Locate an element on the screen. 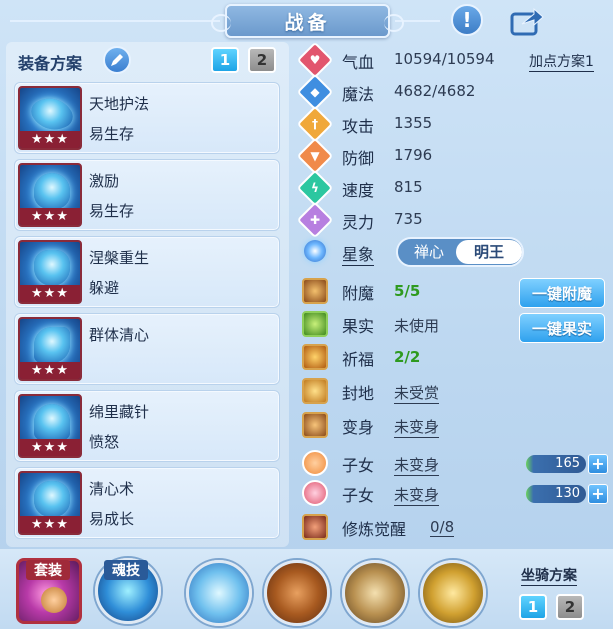 The image size is (613, 629). equip-card-5: ★★★ 绵里藏针 愤怒 is located at coordinates (147, 426).